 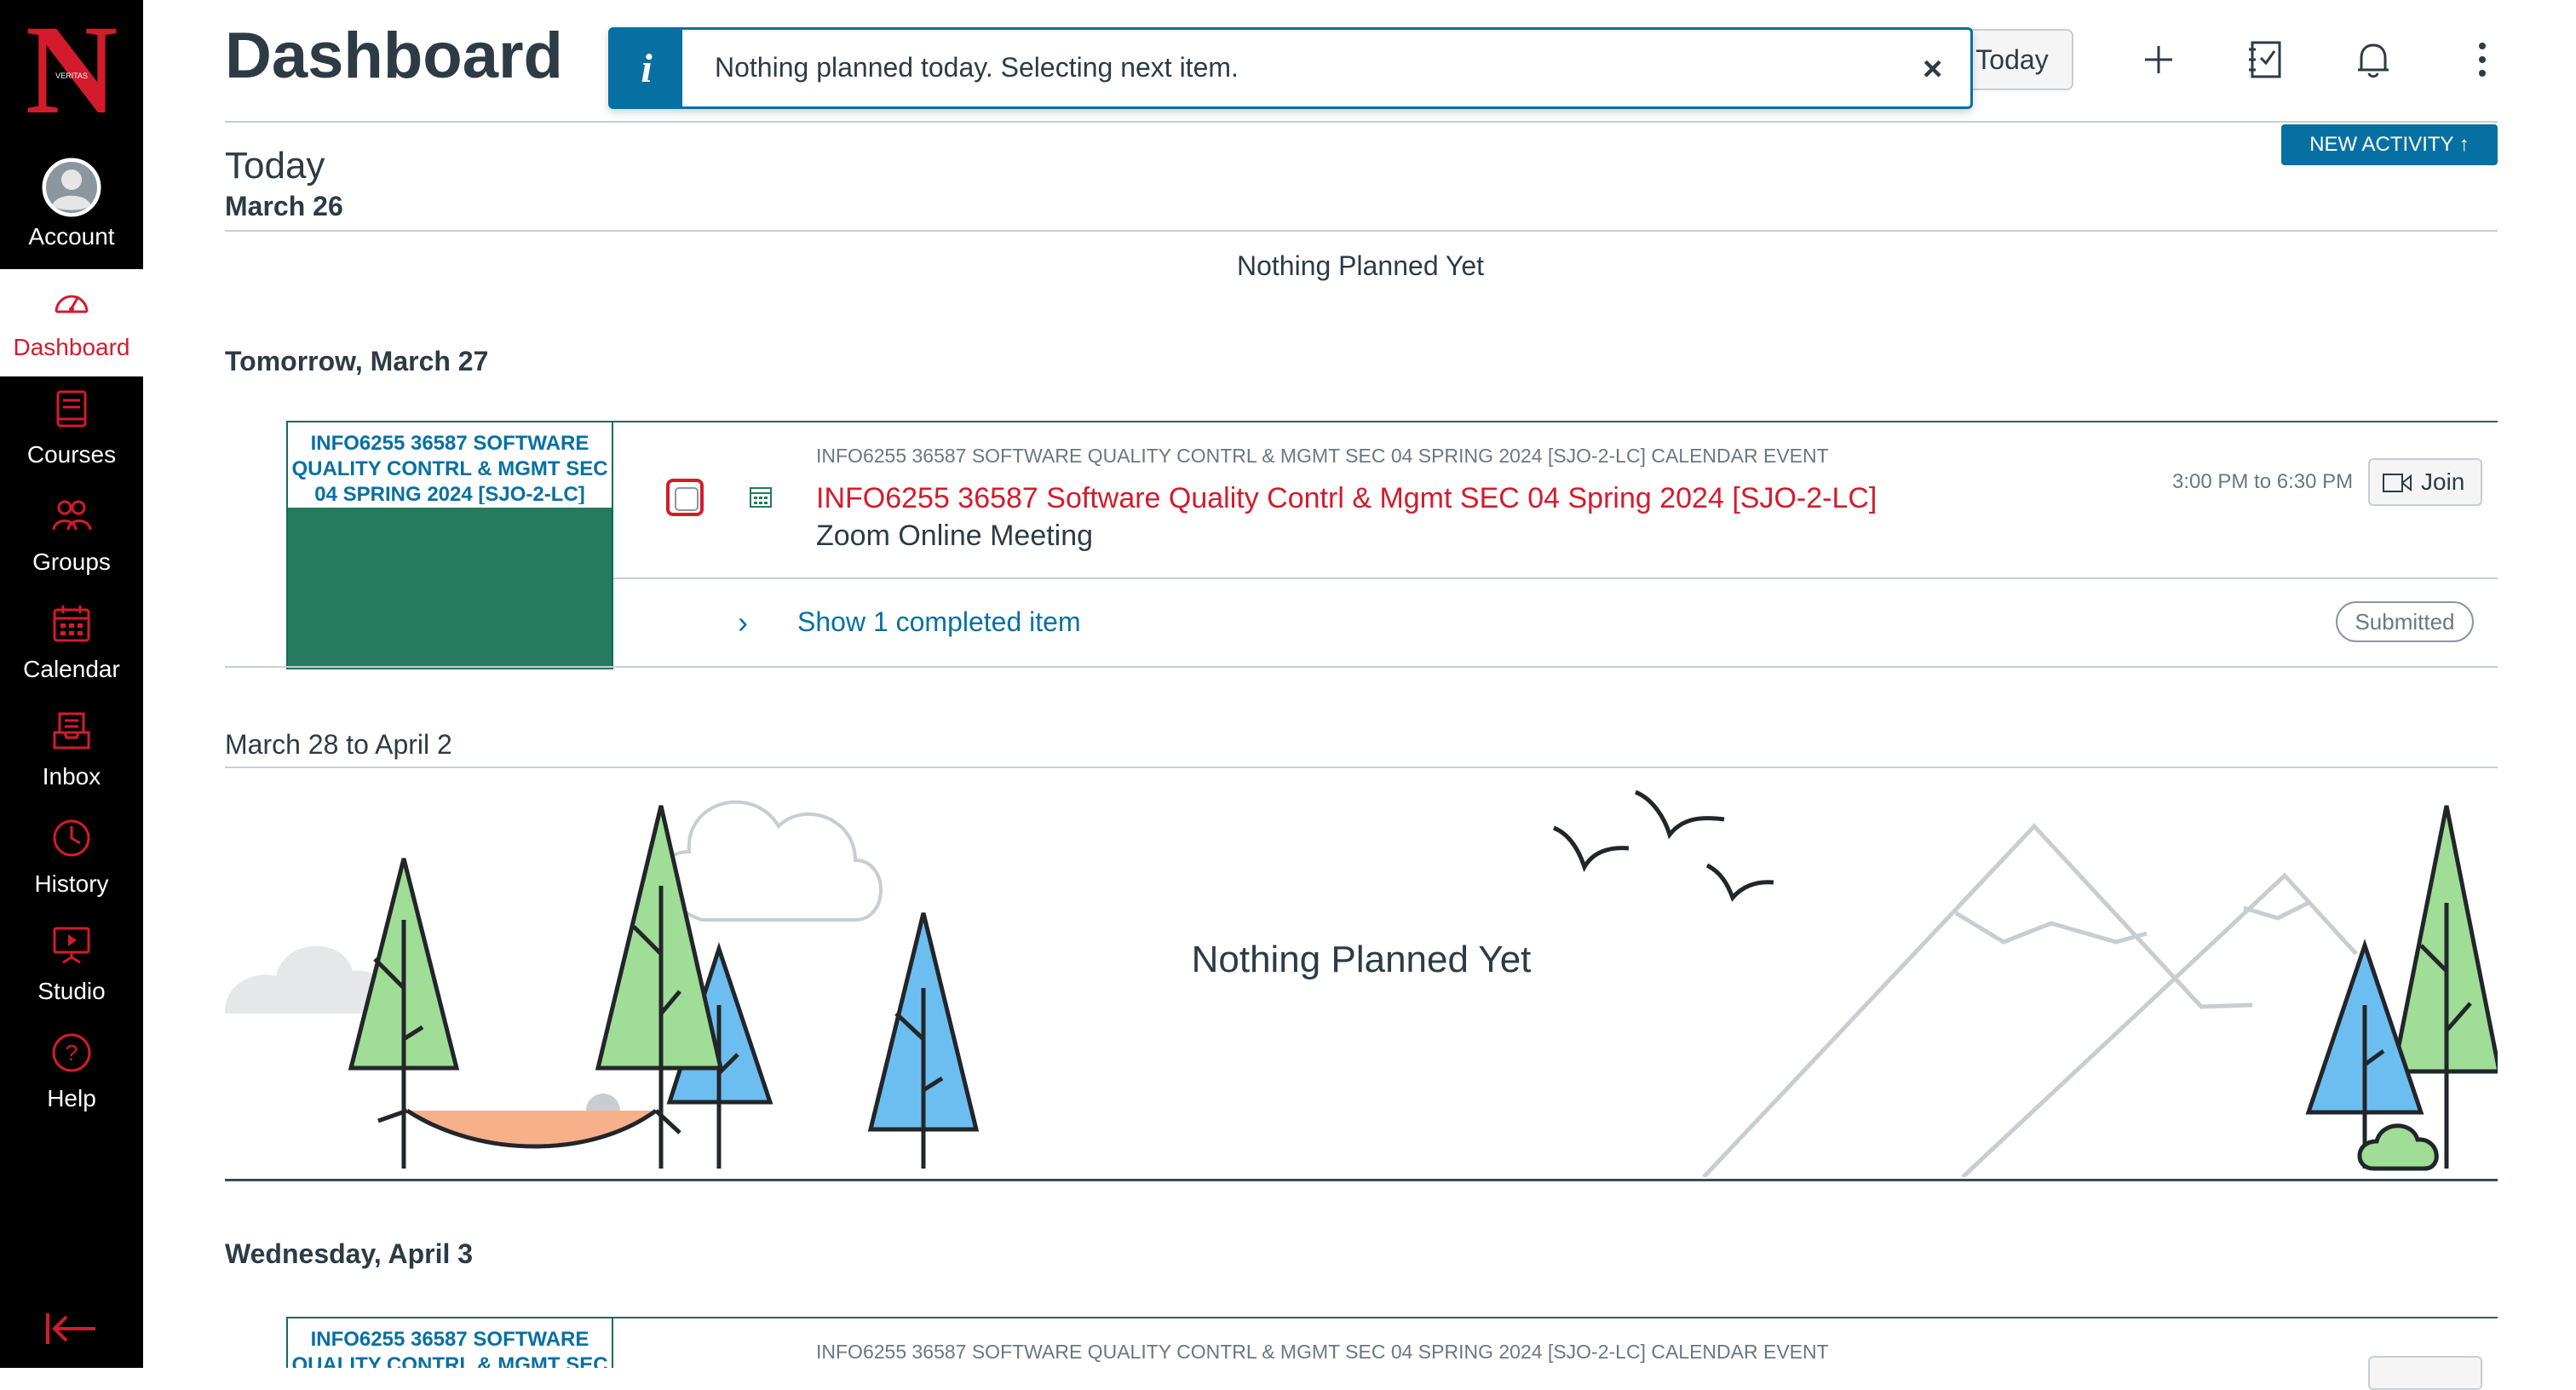 What do you see at coordinates (275, 166) in the screenshot?
I see `day-title-today: Today` at bounding box center [275, 166].